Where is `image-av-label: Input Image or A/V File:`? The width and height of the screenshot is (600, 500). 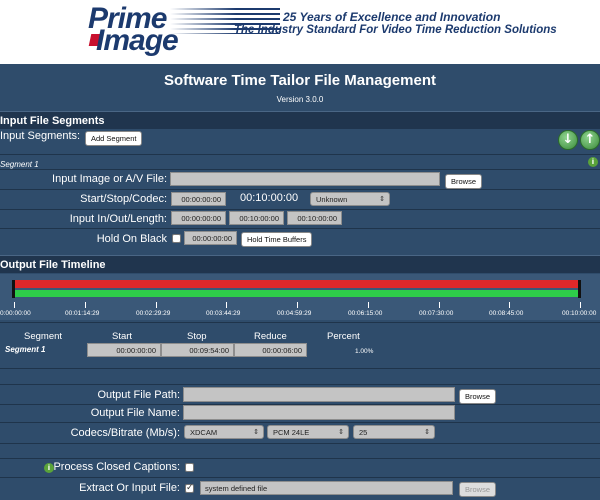 image-av-label: Input Image or A/V File: is located at coordinates (109, 179).